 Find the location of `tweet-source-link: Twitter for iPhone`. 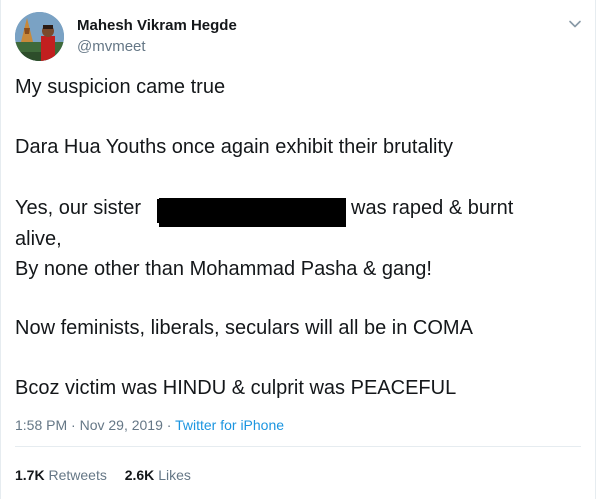

tweet-source-link: Twitter for iPhone is located at coordinates (229, 425).